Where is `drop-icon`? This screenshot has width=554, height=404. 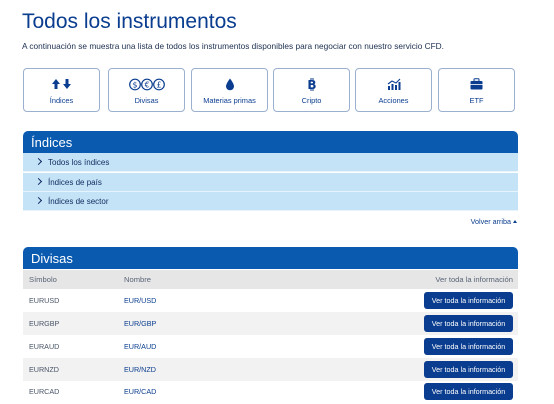
drop-icon is located at coordinates (230, 84).